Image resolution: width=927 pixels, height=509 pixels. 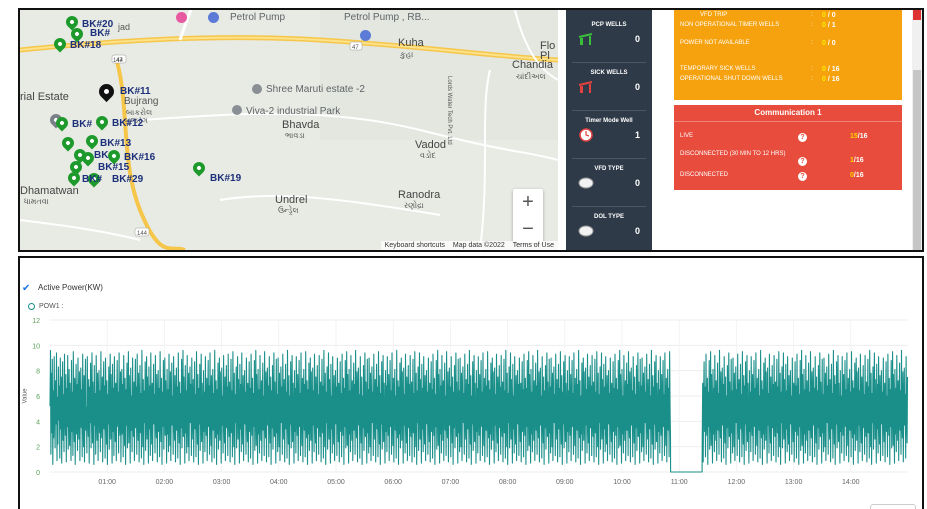 What do you see at coordinates (851, 482) in the screenshot?
I see `x-tick-label: 14:00` at bounding box center [851, 482].